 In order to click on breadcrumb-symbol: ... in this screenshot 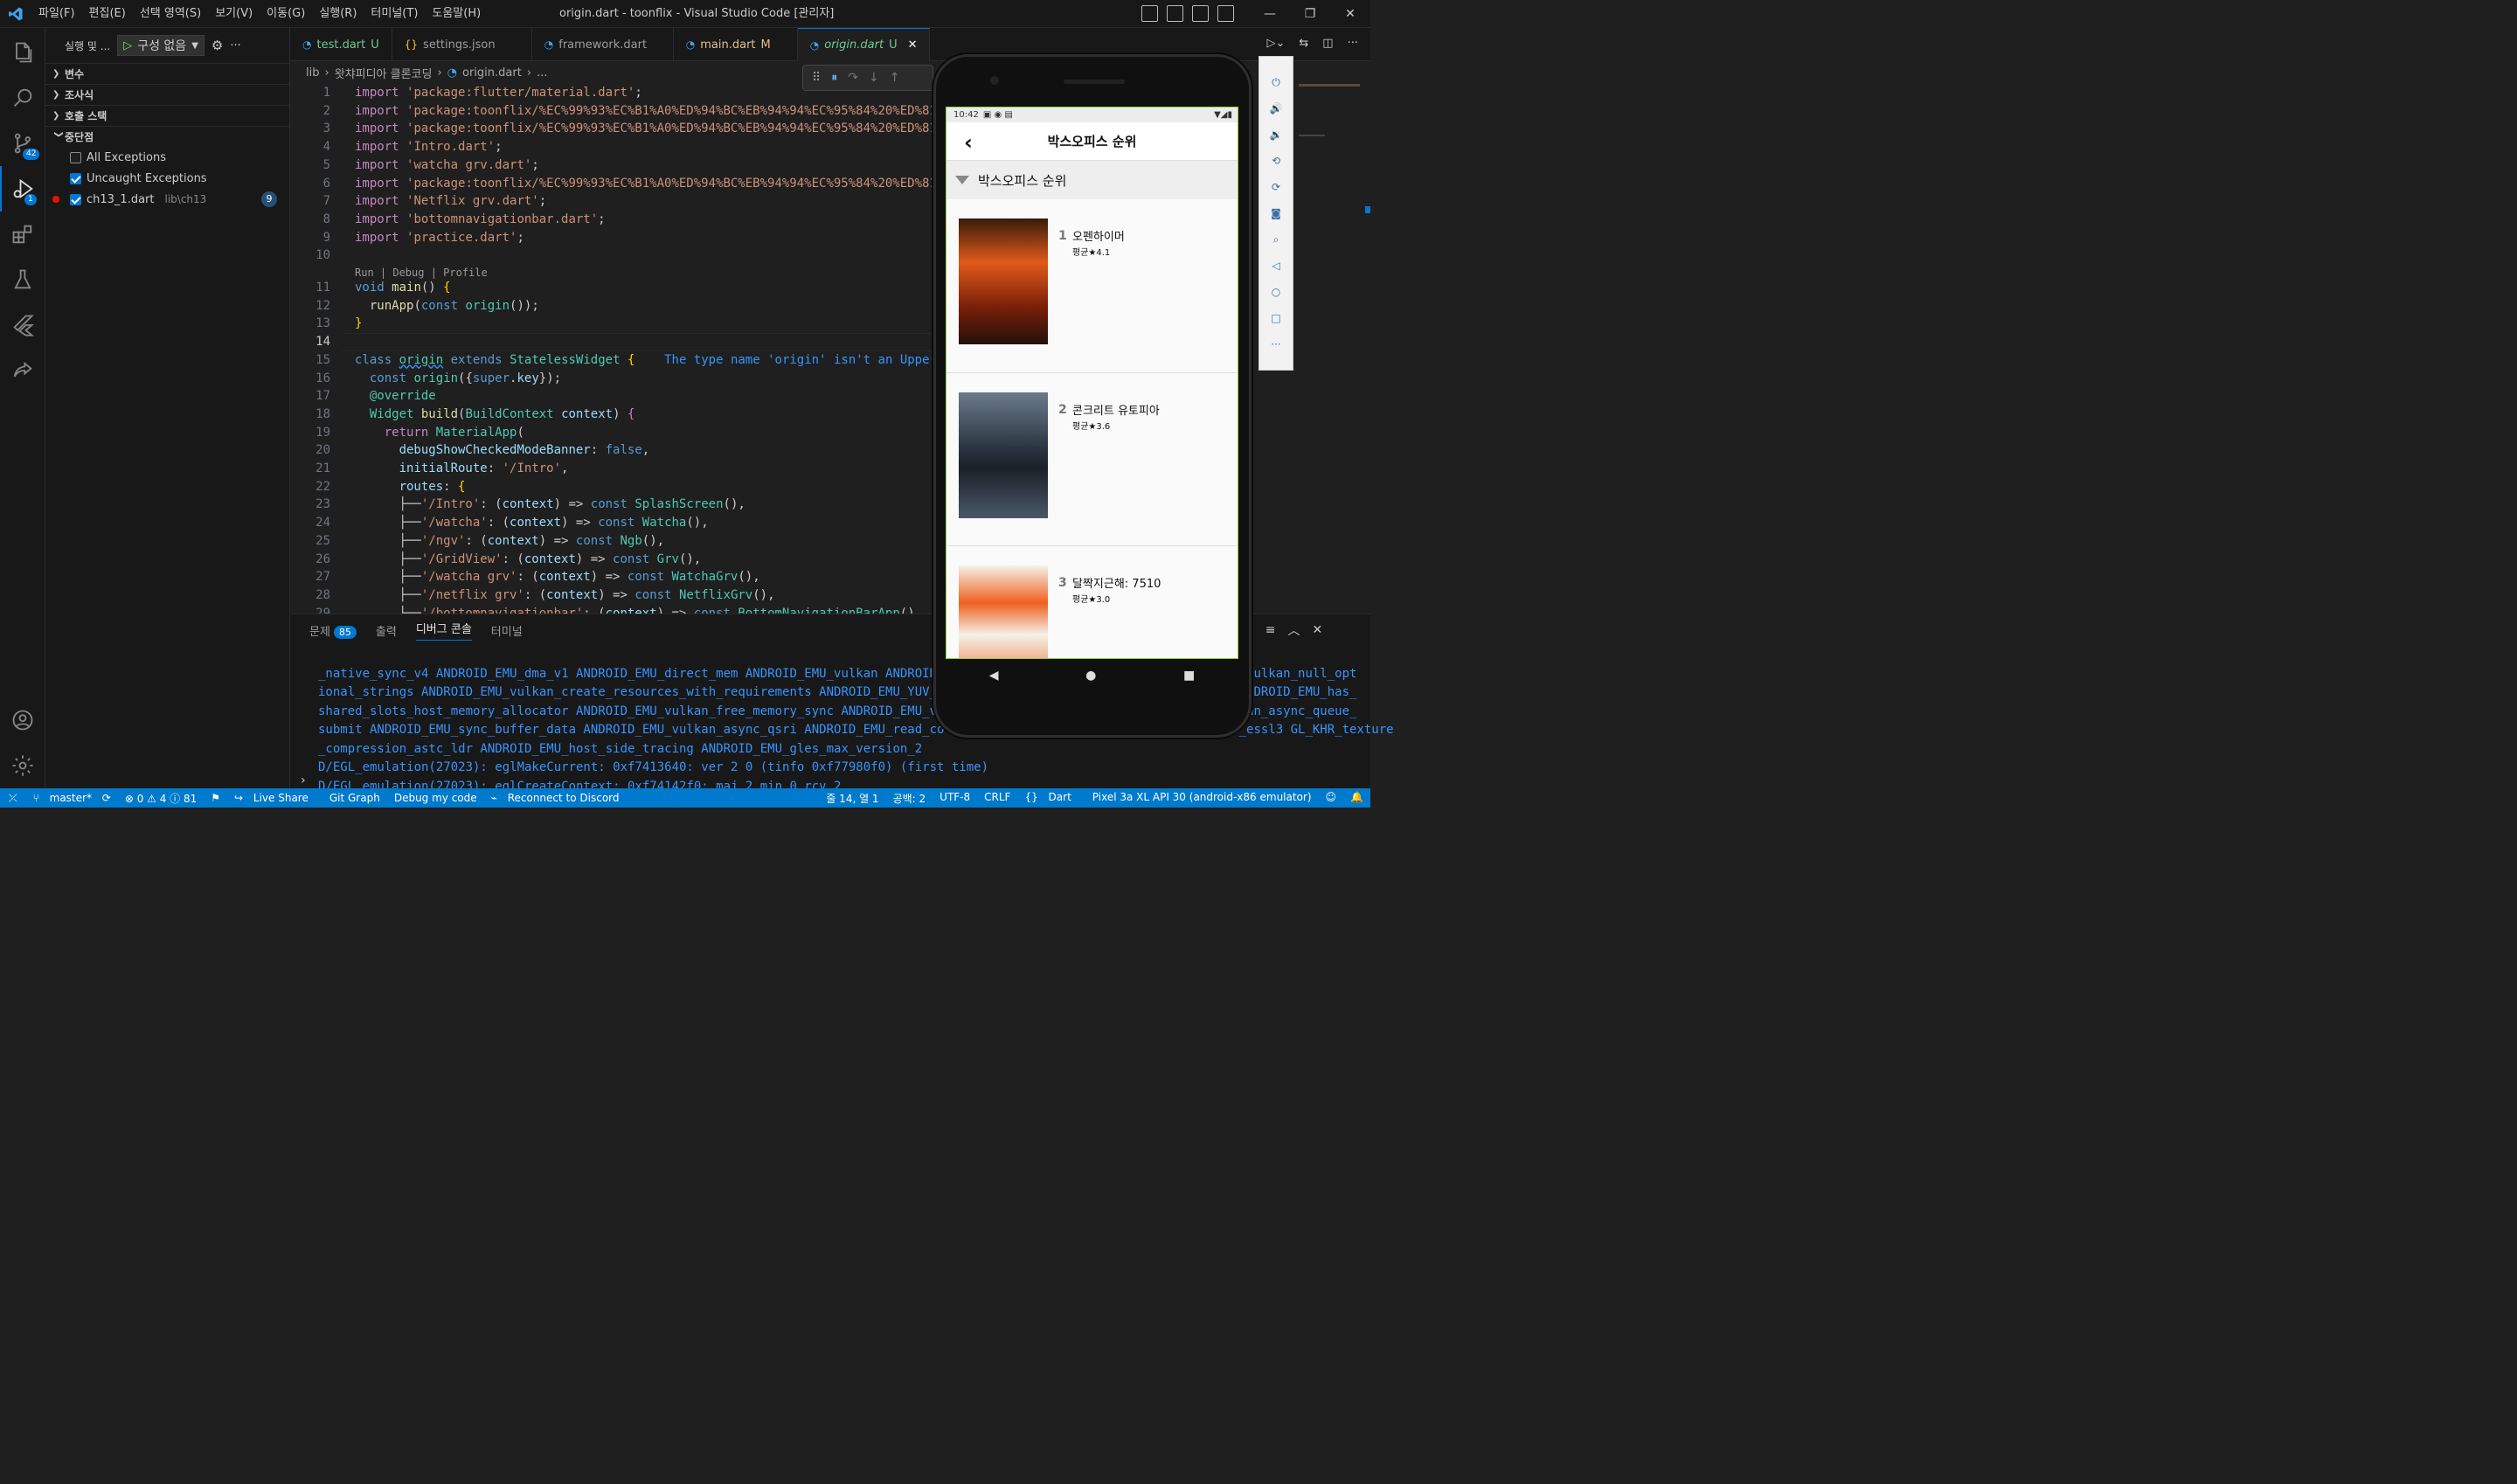, I will do `click(542, 73)`.